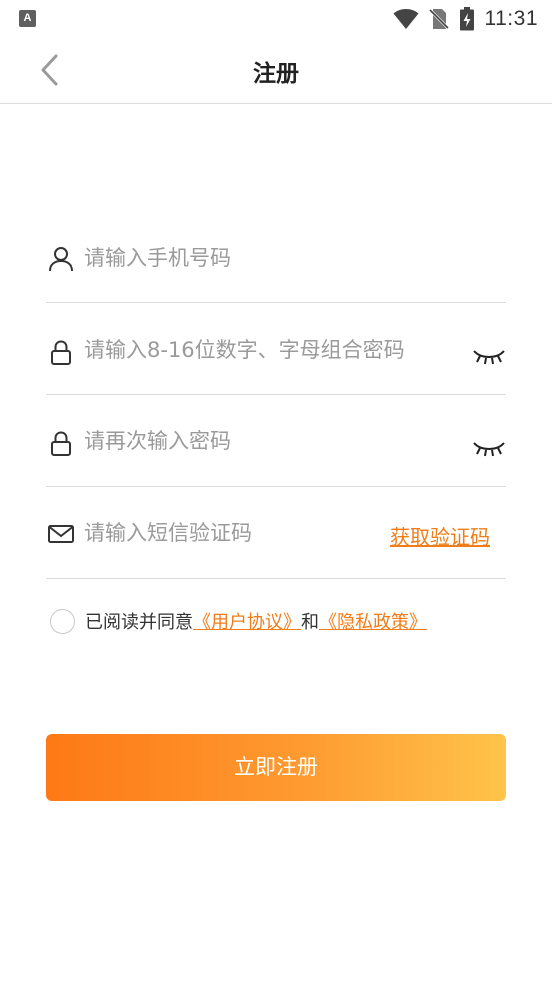  I want to click on sms-code-field-row: 获取验证码, so click(276, 533).